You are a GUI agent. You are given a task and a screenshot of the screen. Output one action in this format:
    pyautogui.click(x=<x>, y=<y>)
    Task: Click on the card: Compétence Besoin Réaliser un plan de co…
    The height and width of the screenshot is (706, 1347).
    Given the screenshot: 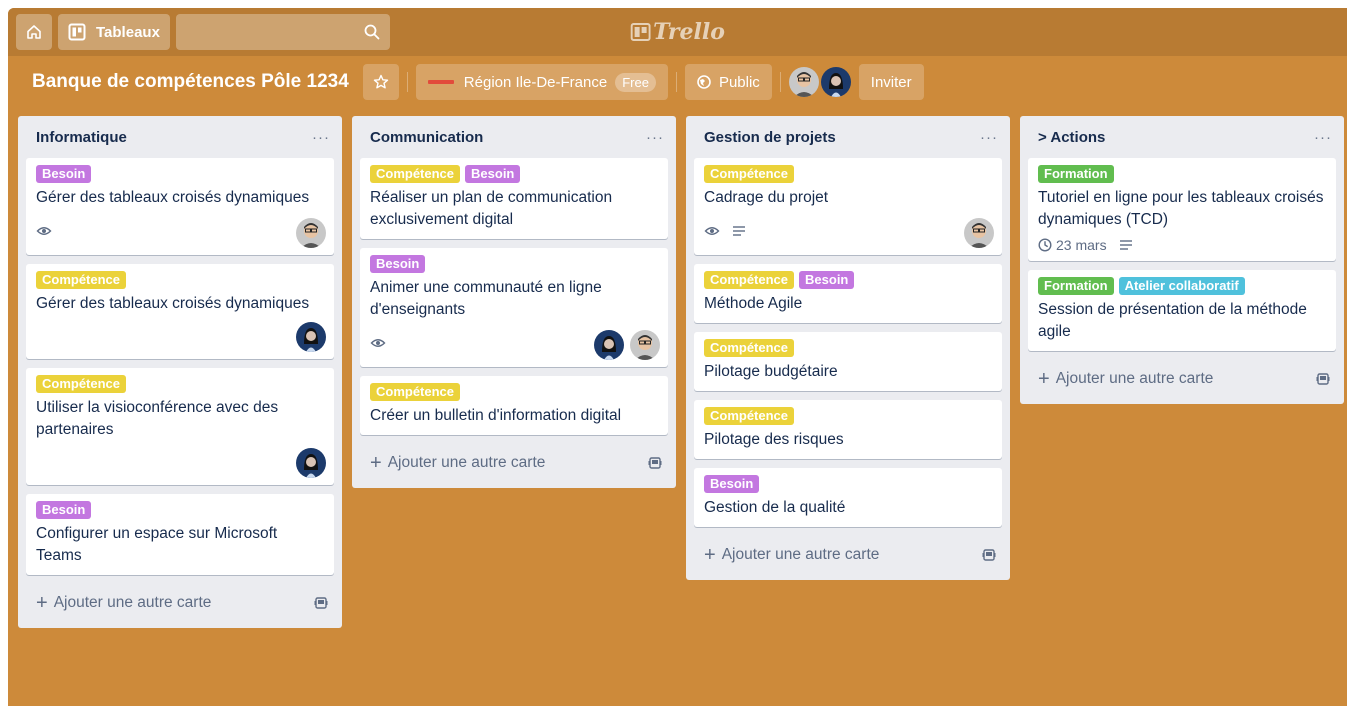 What is the action you would take?
    pyautogui.click(x=514, y=198)
    